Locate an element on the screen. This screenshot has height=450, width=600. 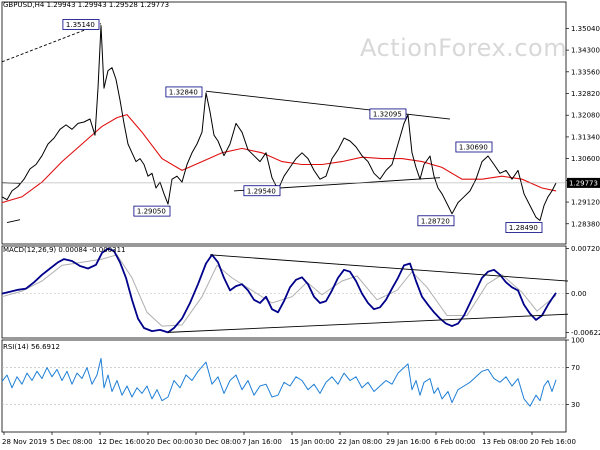
price-annotation-label: 1.32840 is located at coordinates (183, 93).